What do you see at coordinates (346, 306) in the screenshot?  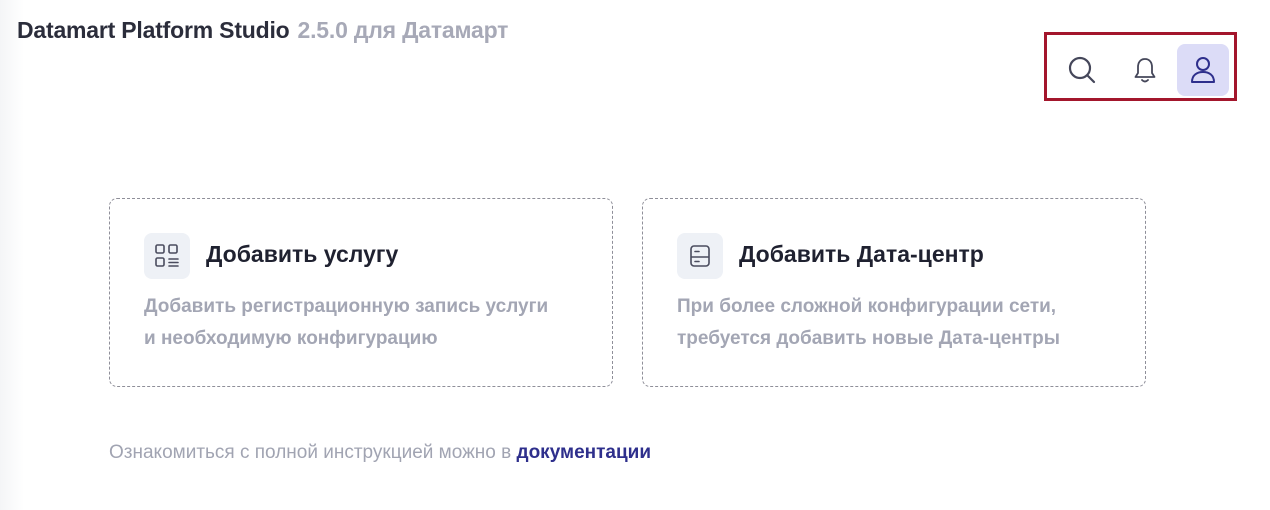 I see `add-service-description-line: Добавить регистрационную запись услуги` at bounding box center [346, 306].